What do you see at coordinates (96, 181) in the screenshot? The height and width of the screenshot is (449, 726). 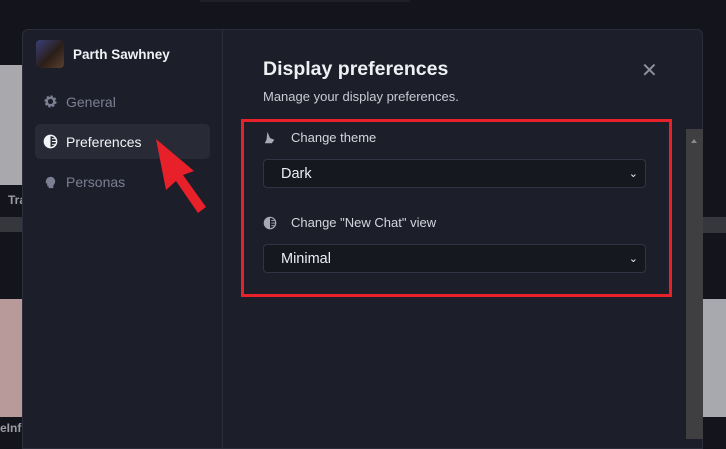 I see `sidebar-item-label: Personas` at bounding box center [96, 181].